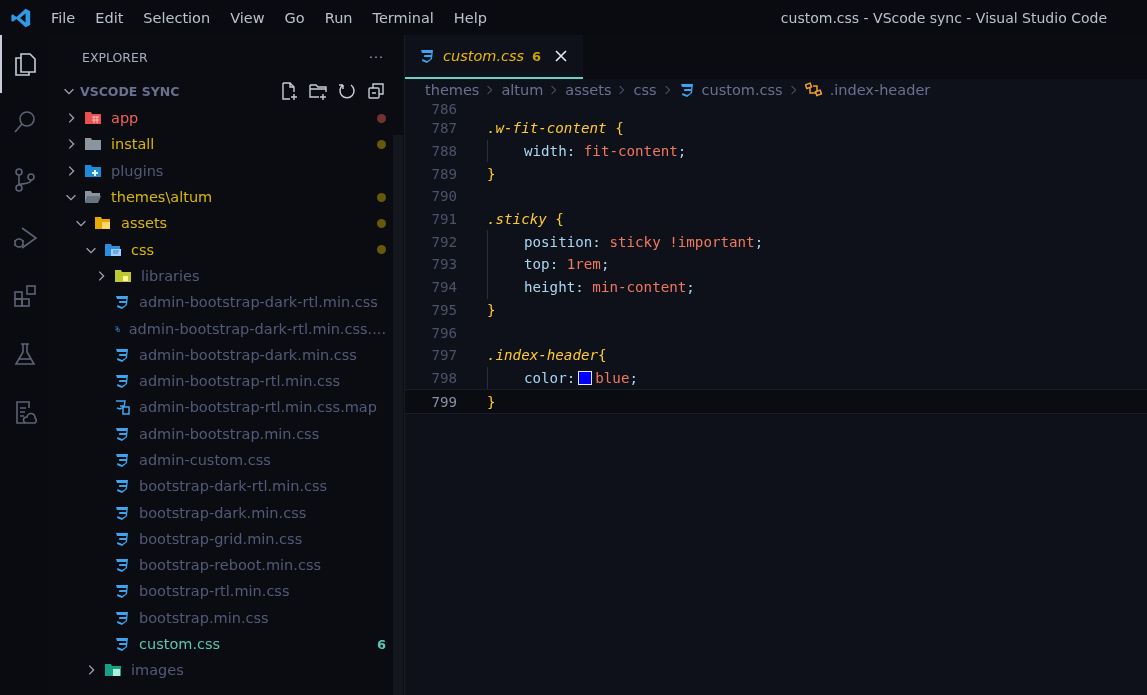  Describe the element at coordinates (247, 17) in the screenshot. I see `menu-item: View` at that location.